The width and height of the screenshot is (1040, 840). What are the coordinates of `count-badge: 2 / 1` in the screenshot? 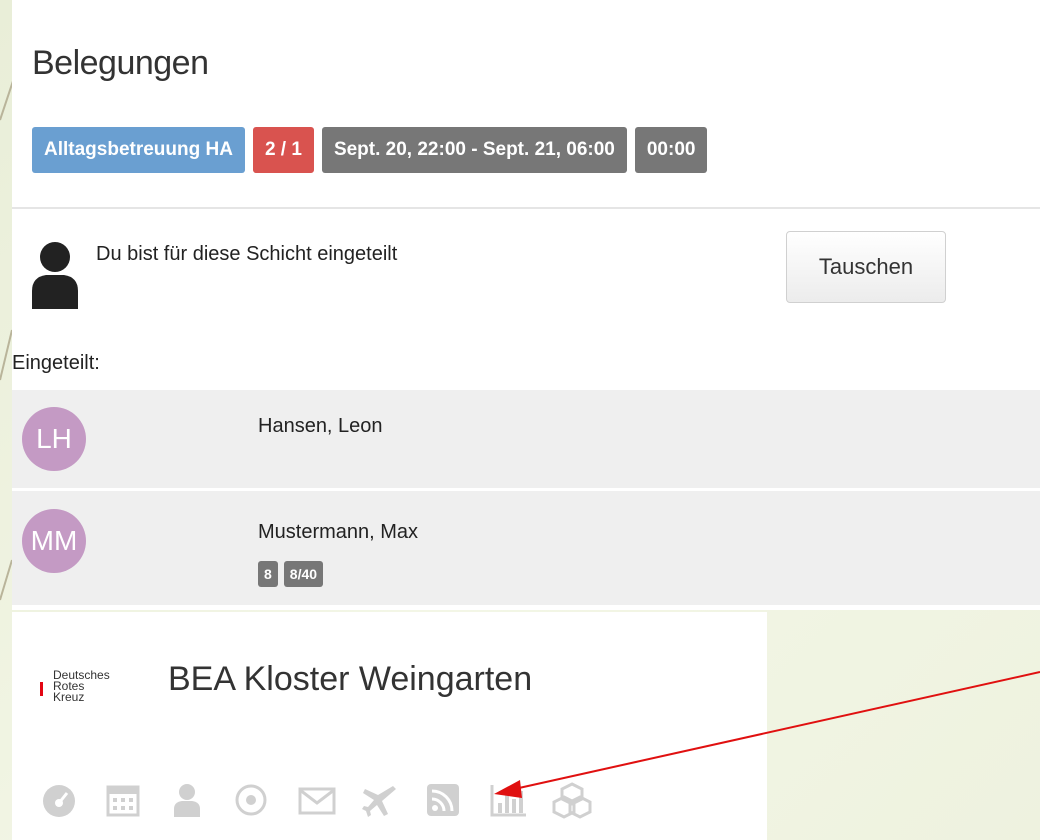 It's located at (283, 150).